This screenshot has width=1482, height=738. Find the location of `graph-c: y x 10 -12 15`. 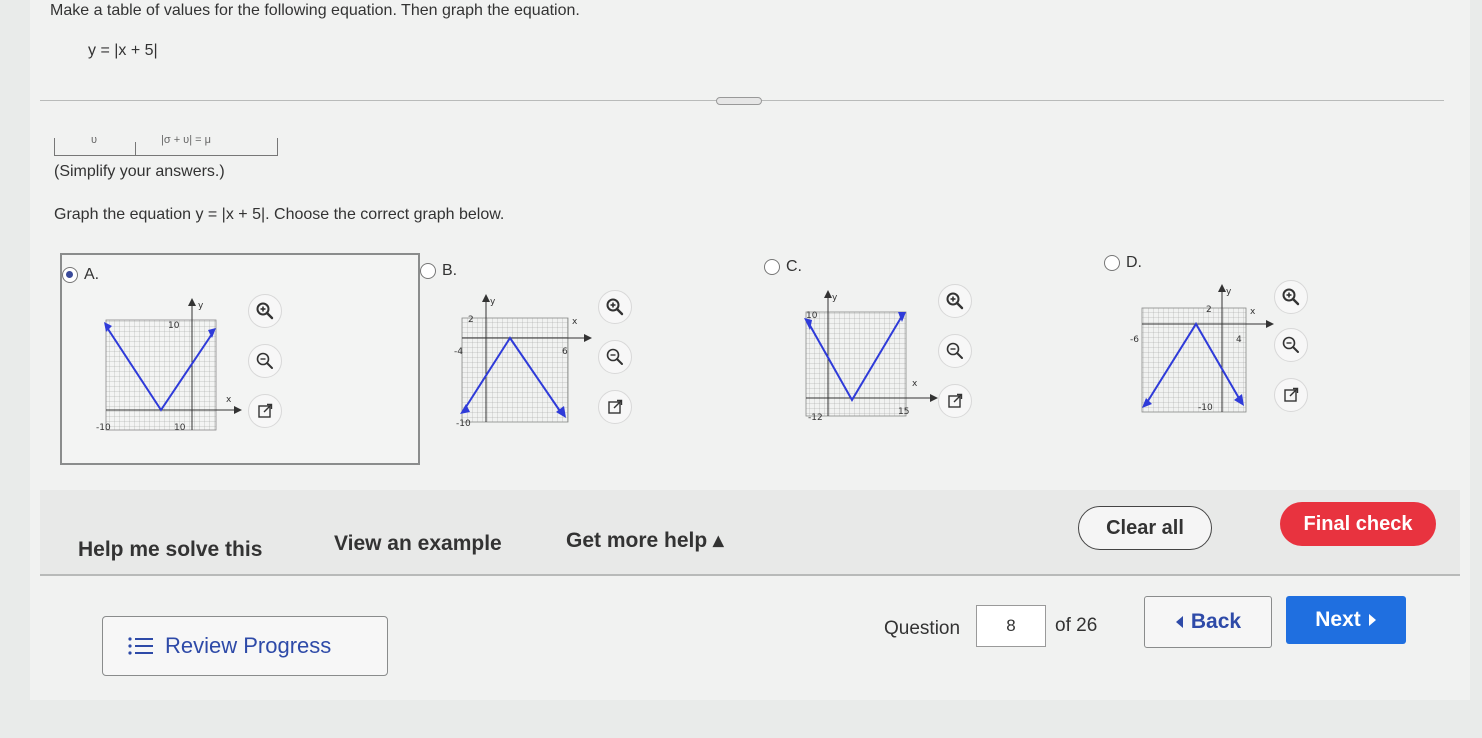

graph-c: y x 10 -12 15 is located at coordinates (869, 358).